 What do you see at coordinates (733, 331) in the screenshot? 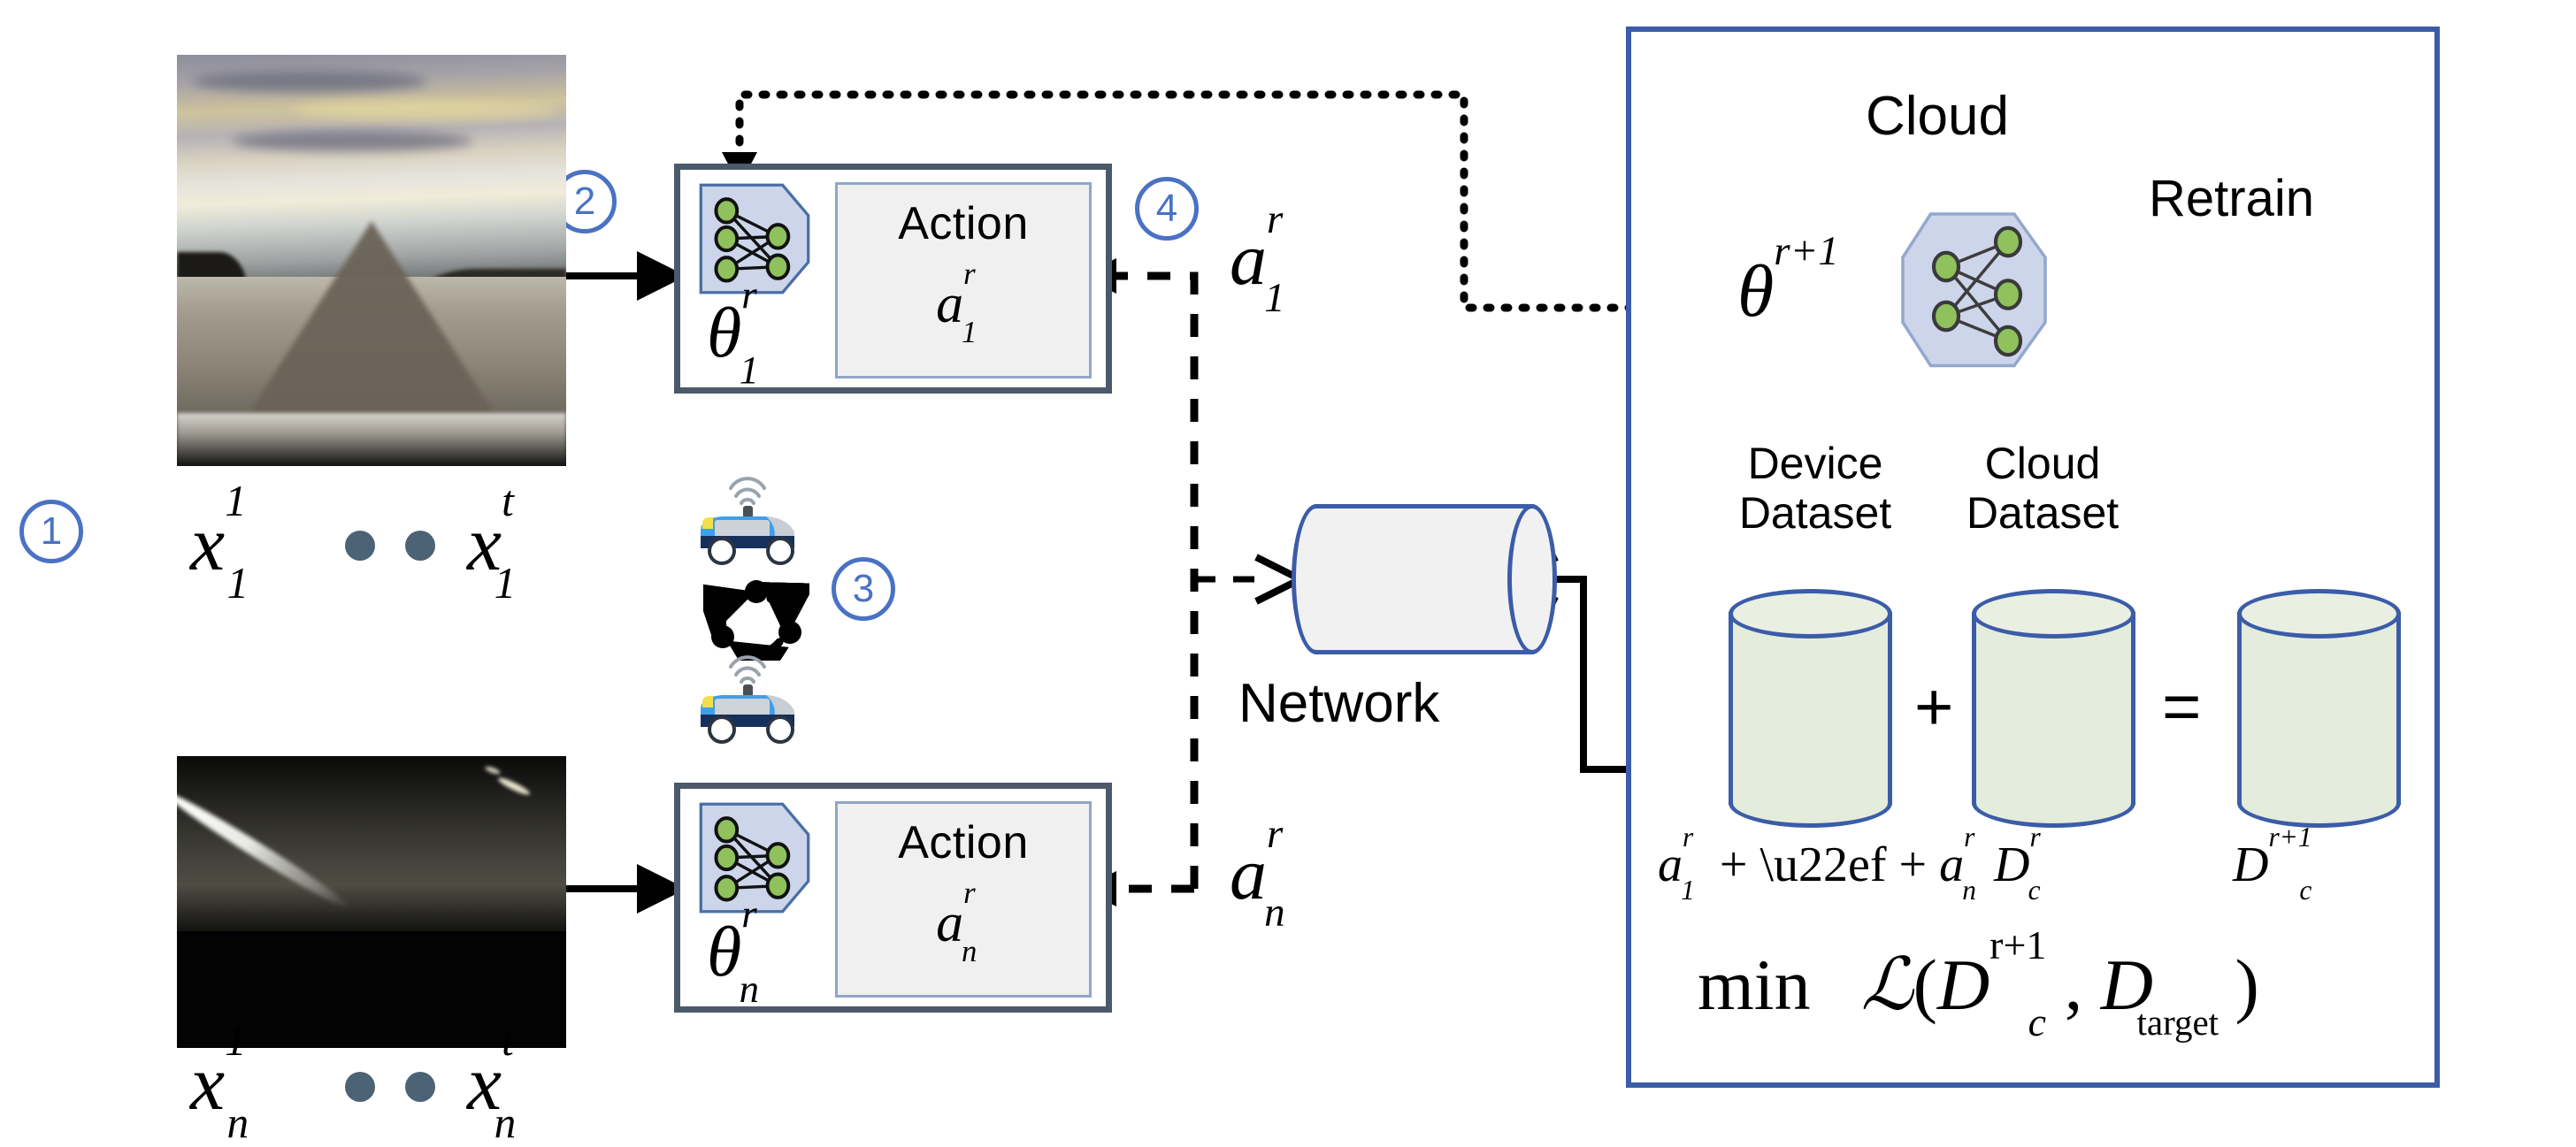
I see `device1-theta-label: θr1` at bounding box center [733, 331].